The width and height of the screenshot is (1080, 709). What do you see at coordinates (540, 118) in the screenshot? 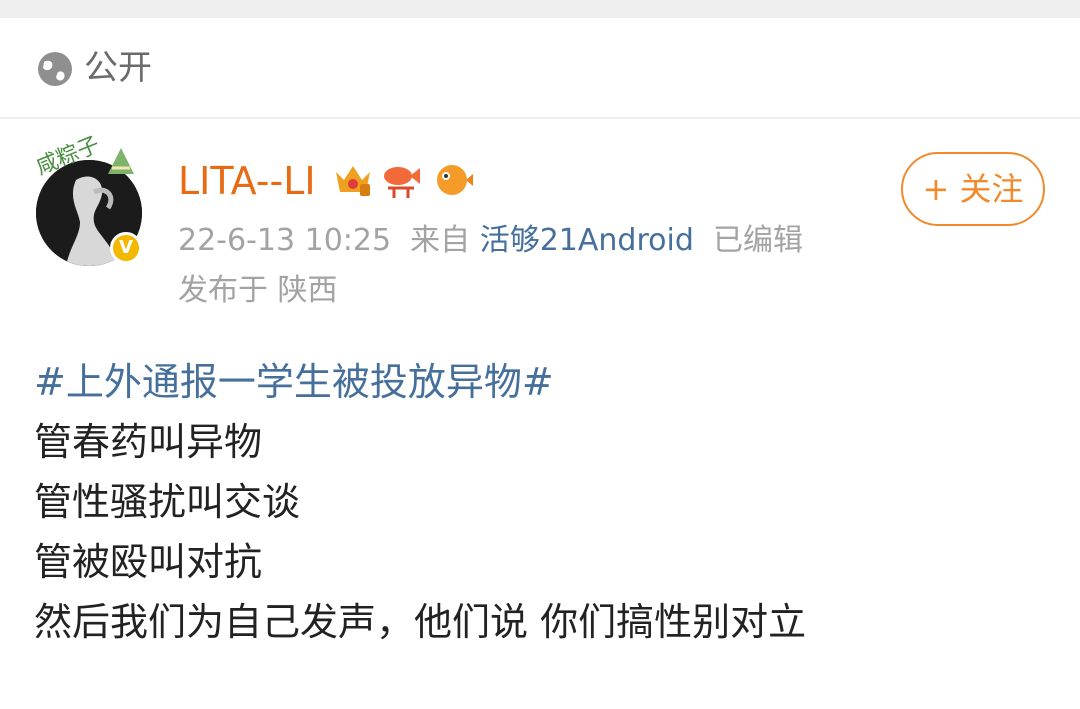
I see `divider` at bounding box center [540, 118].